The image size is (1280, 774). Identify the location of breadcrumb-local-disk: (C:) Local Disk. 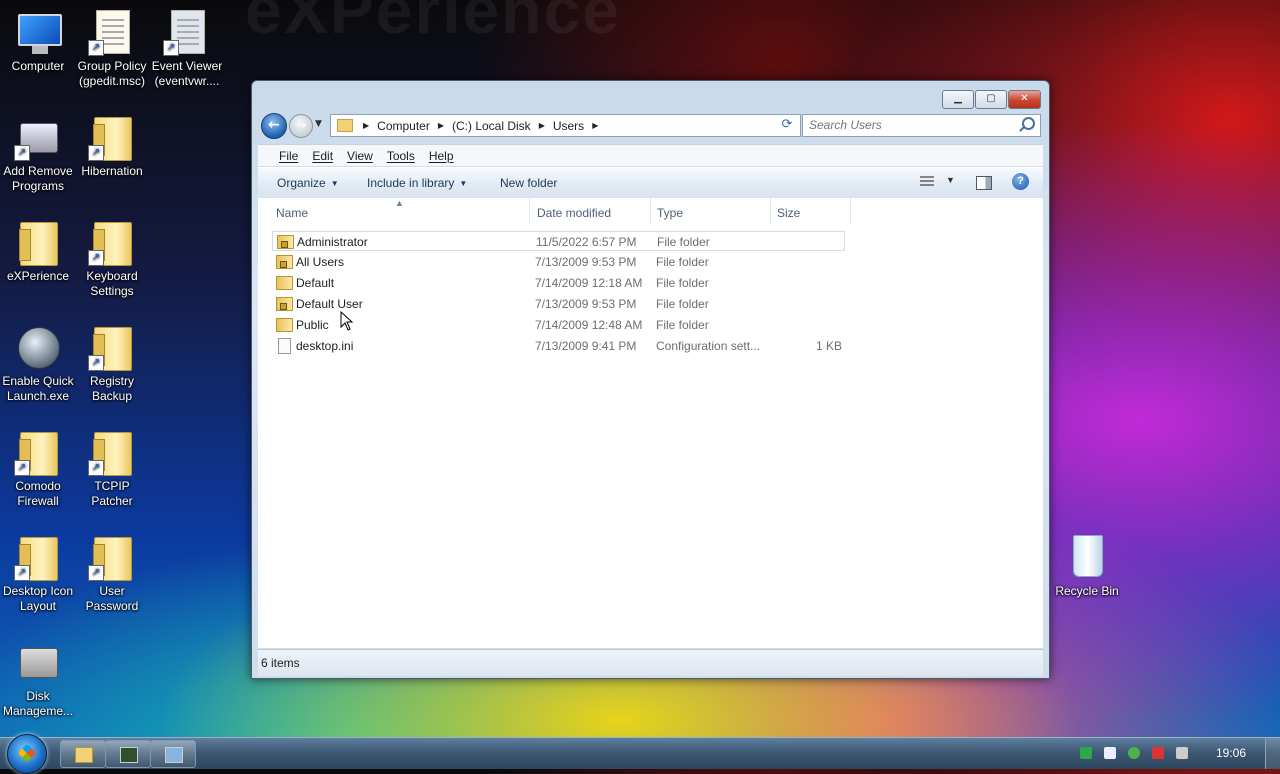
(491, 126).